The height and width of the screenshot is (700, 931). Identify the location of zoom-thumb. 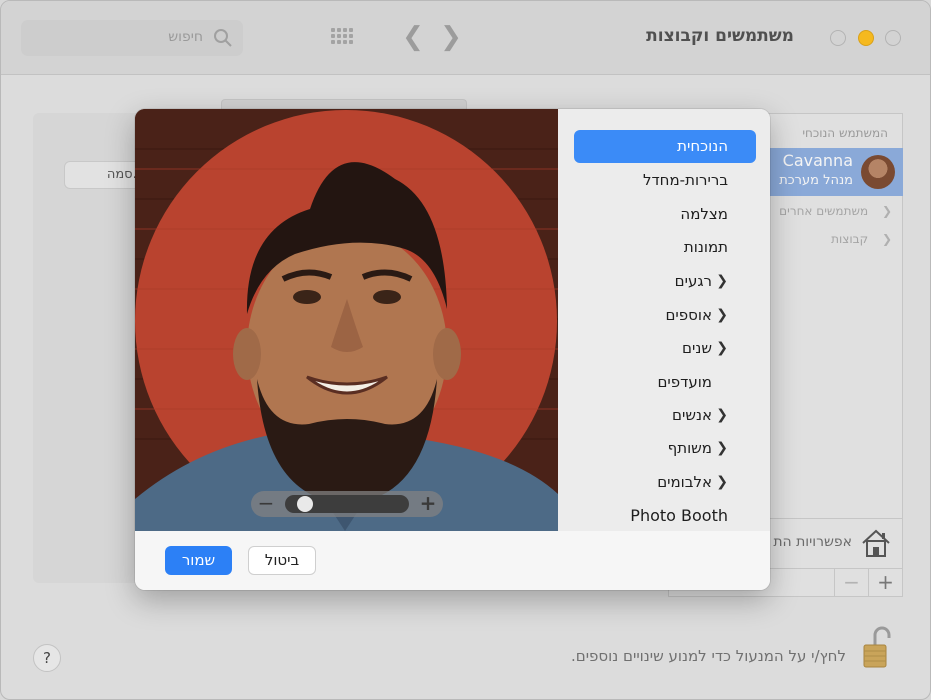
(304, 504).